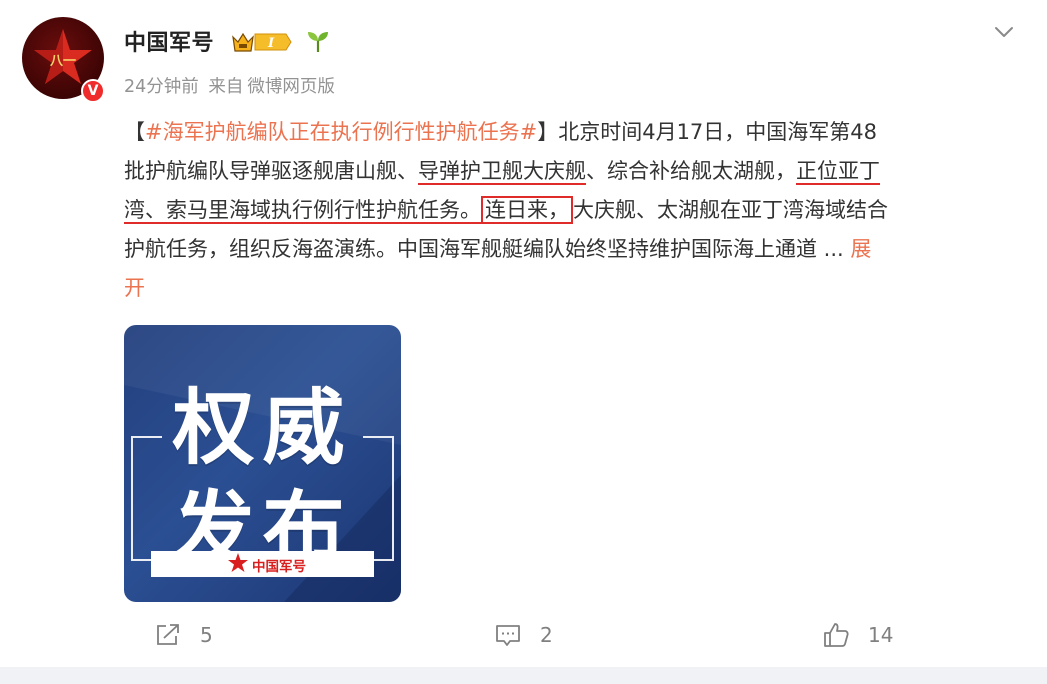 The image size is (1047, 684). I want to click on image-logo-bar: 中国军号, so click(262, 564).